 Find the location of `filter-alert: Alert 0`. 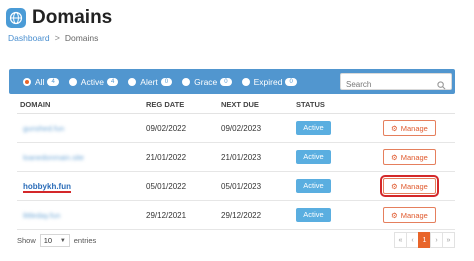

filter-alert: Alert 0 is located at coordinates (150, 81).